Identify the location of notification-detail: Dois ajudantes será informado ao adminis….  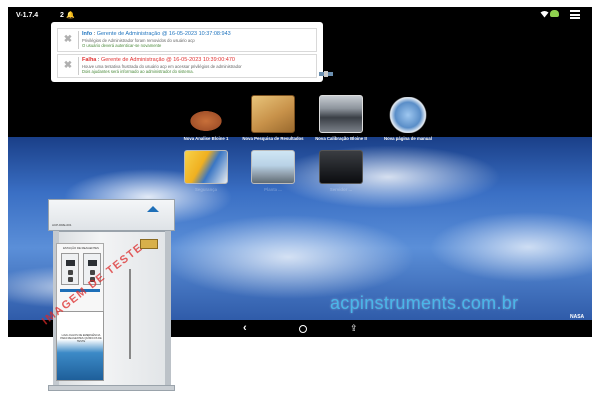
(138, 71).